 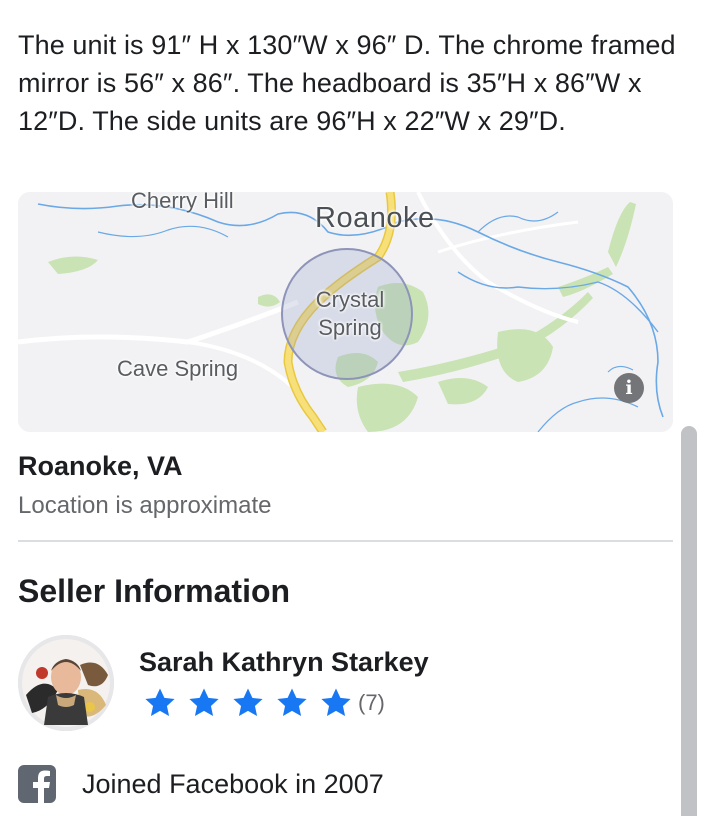 I want to click on scrollbar, so click(x=689, y=621).